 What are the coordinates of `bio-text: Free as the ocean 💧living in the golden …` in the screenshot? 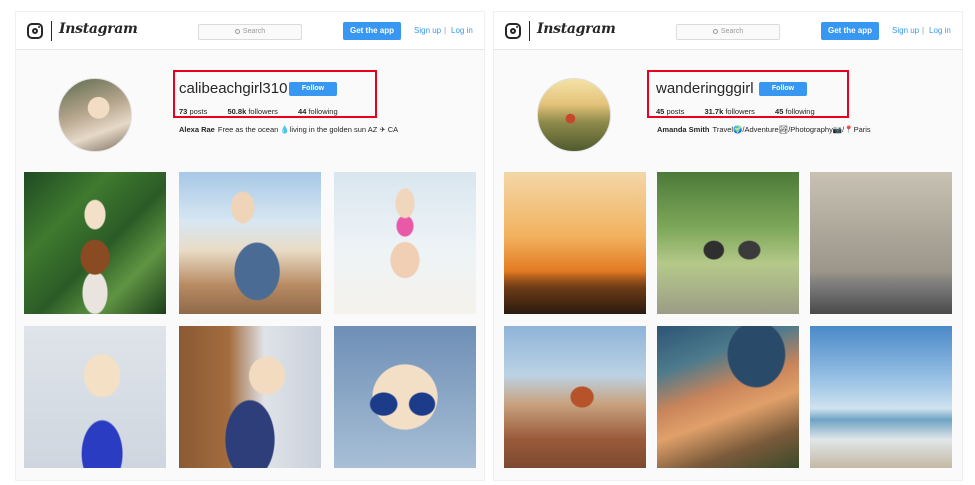 It's located at (308, 129).